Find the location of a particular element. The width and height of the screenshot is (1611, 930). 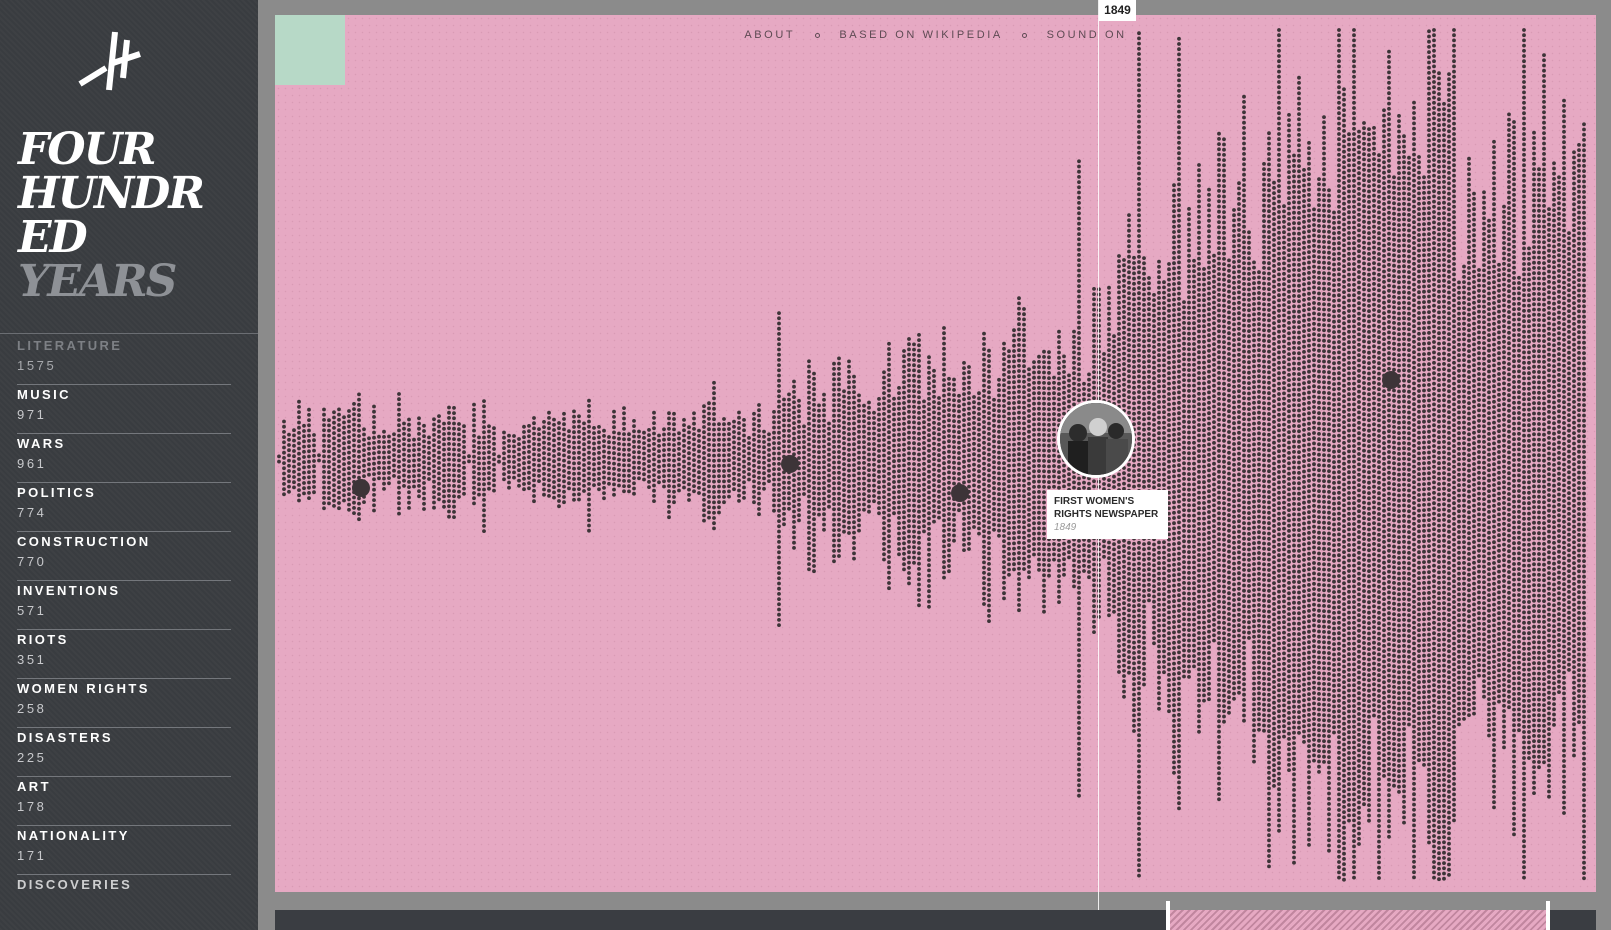

range-handle-left is located at coordinates (1168, 915).